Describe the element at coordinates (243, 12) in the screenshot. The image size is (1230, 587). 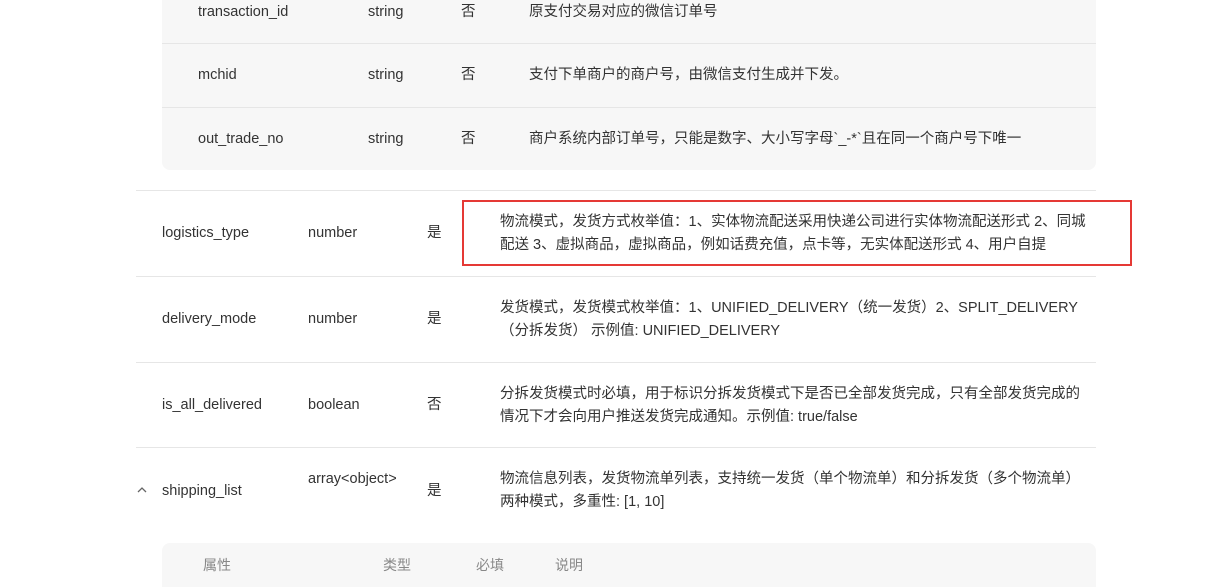
I see `param-name: transaction_id` at that location.